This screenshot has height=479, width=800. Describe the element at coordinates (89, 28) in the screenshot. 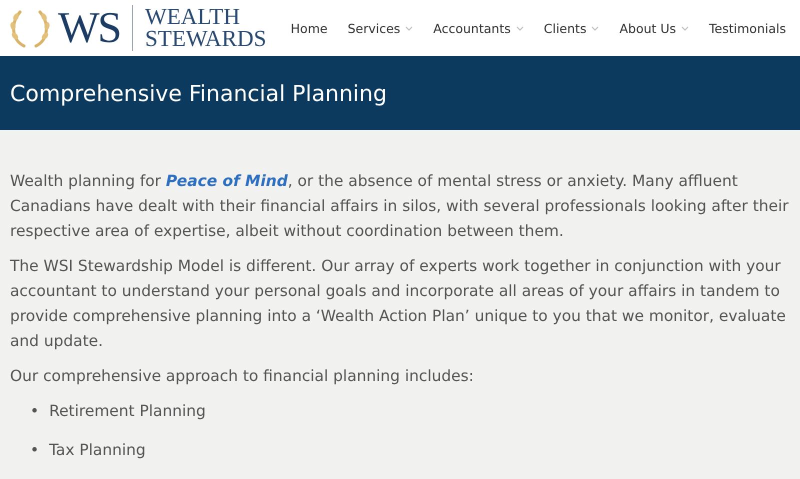

I see `logo-monogram: WS` at that location.